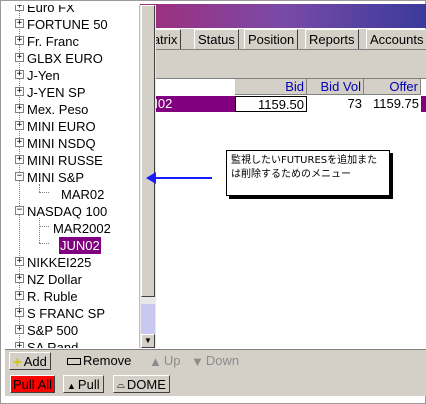  I want to click on dome-button: ⌓ DOME, so click(141, 384).